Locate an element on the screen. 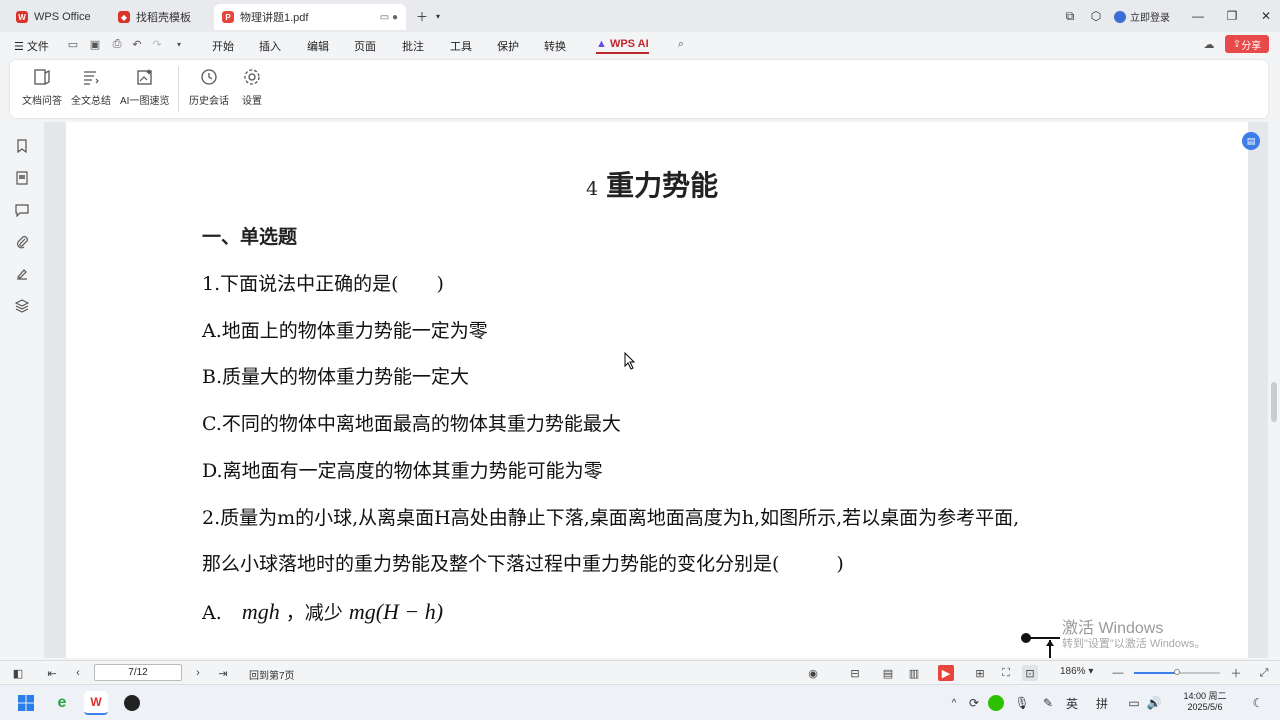 The image size is (1280, 720). clock: 14:00 周二 2025/5/6 is located at coordinates (1205, 700).